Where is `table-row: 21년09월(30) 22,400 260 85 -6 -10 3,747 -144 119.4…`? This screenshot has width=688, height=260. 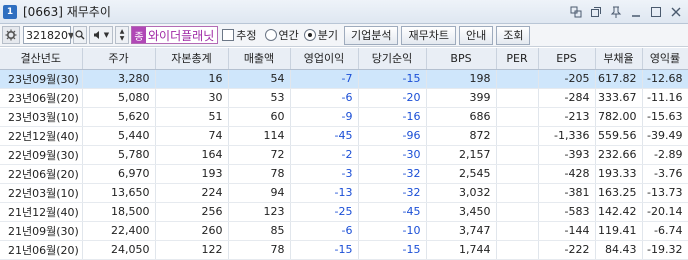 table-row: 21년09월(30) 22,400 260 85 -6 -10 3,747 -144 119.4… is located at coordinates (344, 231).